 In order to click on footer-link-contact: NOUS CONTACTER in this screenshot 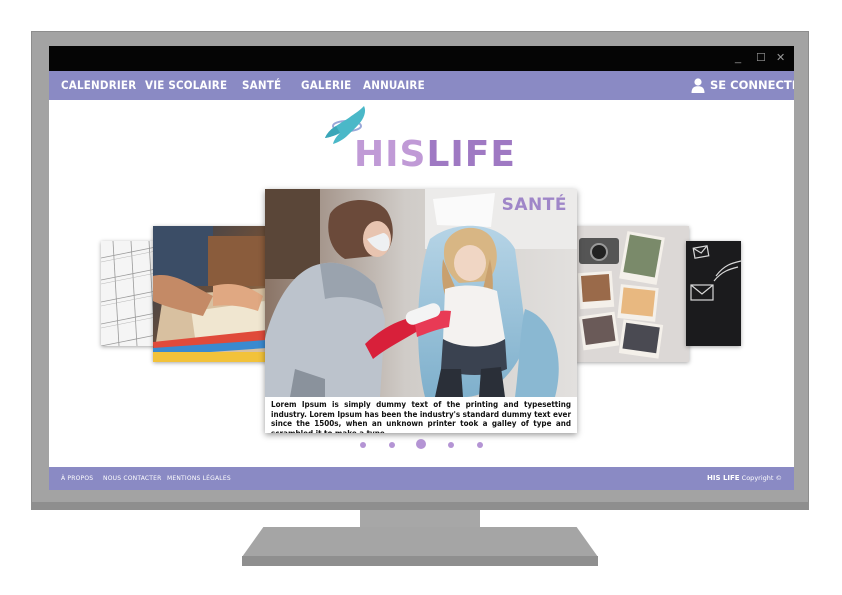, I will do `click(132, 478)`.